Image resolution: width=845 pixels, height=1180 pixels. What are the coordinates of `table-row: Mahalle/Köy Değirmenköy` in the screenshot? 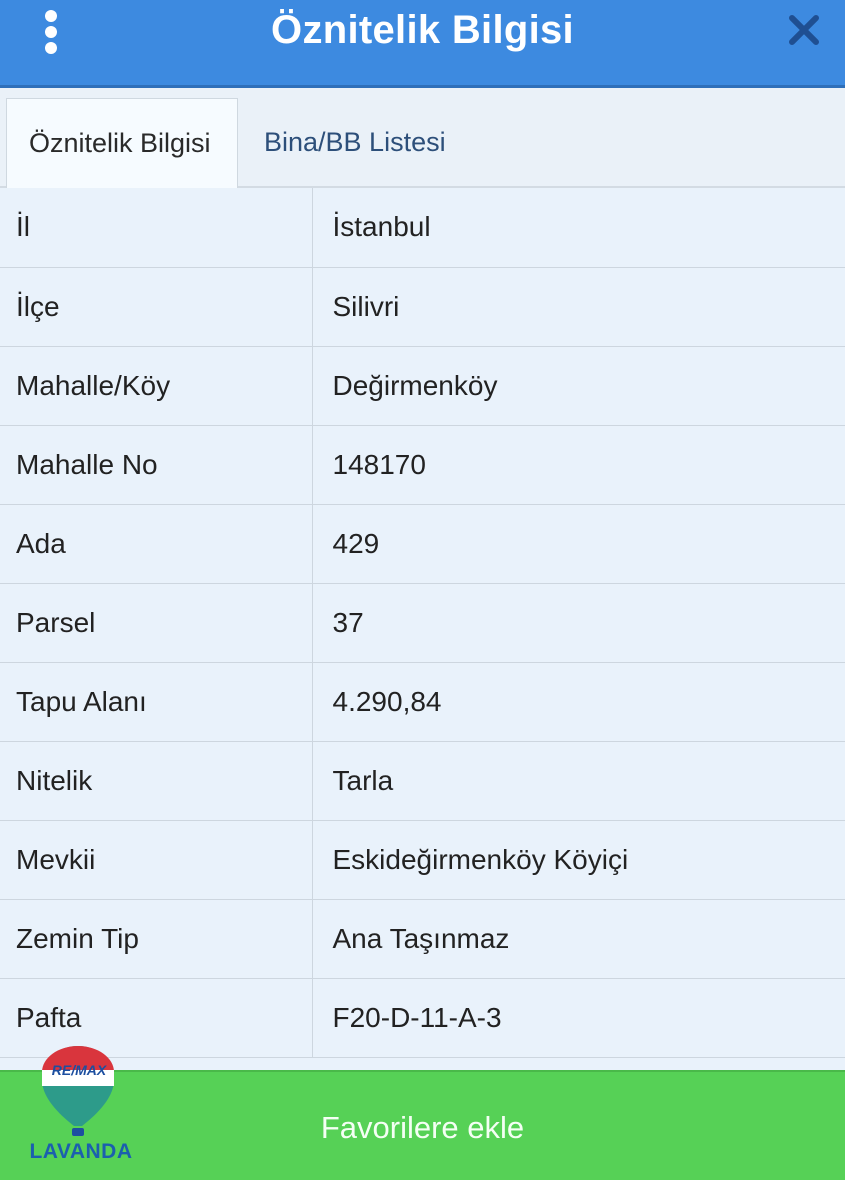 It's located at (422, 386).